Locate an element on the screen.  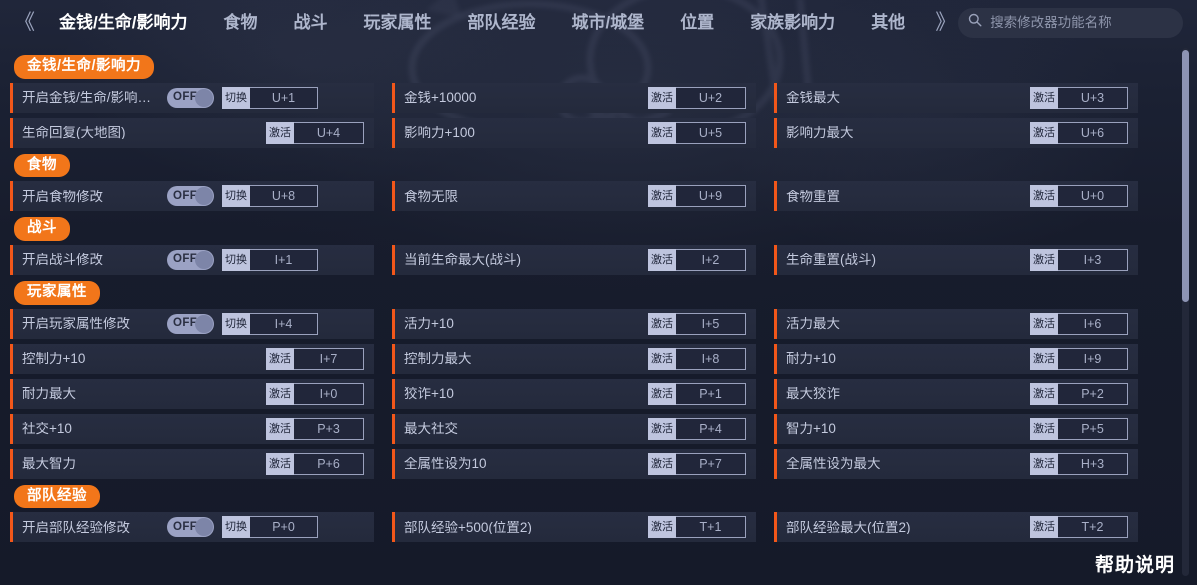
cheat-row: 开启部队经验修改 OFF 切换 P+0 is located at coordinates (192, 527).